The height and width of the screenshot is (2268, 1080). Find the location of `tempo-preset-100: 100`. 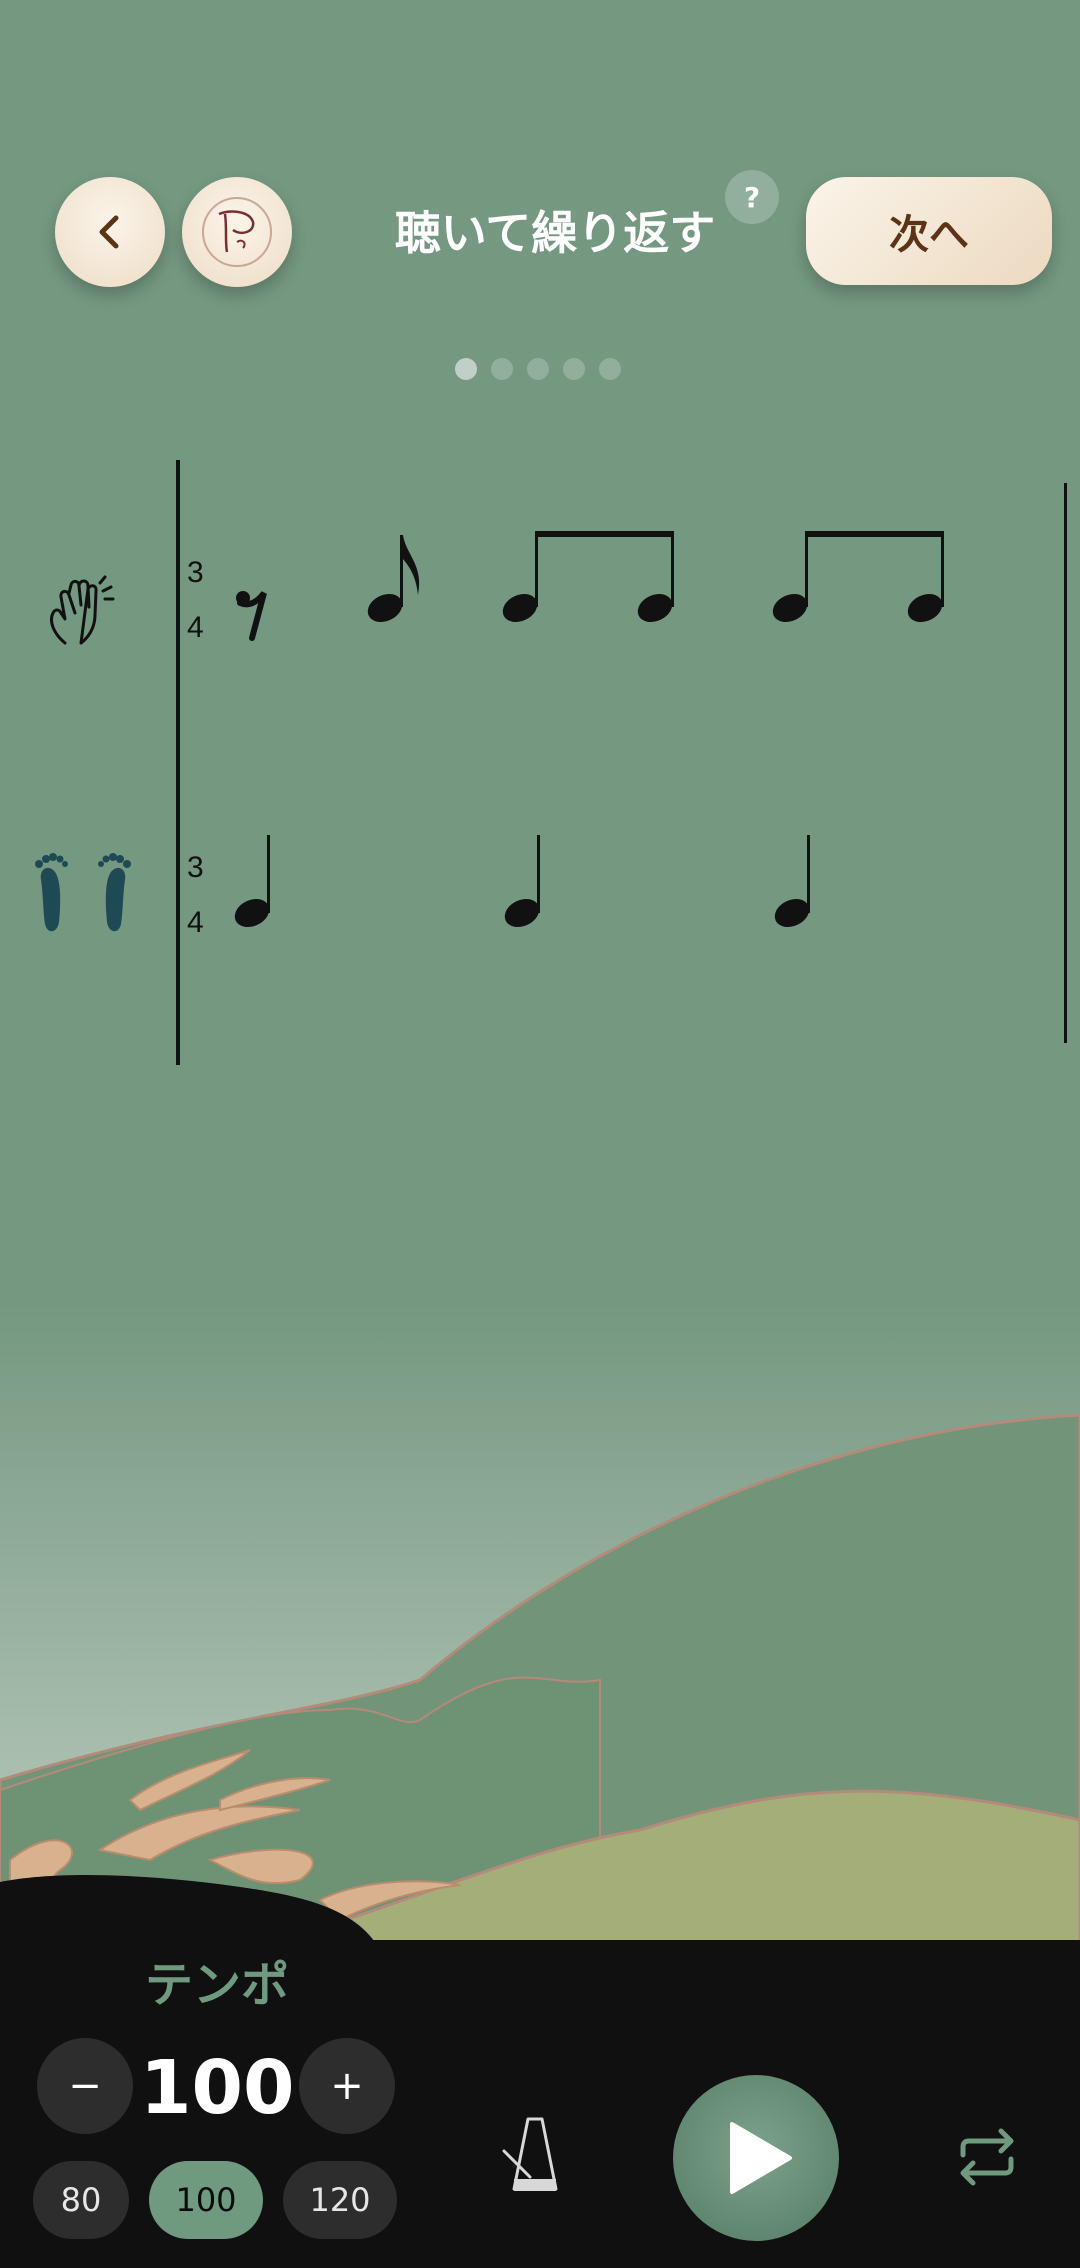

tempo-preset-100: 100 is located at coordinates (206, 2200).